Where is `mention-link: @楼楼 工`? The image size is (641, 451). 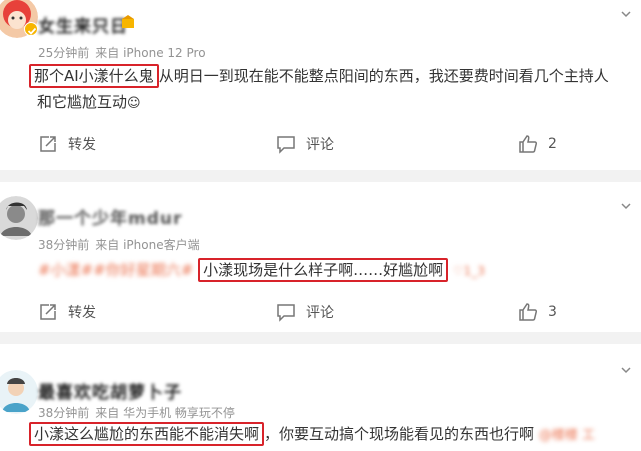 mention-link: @楼楼 工 is located at coordinates (567, 435).